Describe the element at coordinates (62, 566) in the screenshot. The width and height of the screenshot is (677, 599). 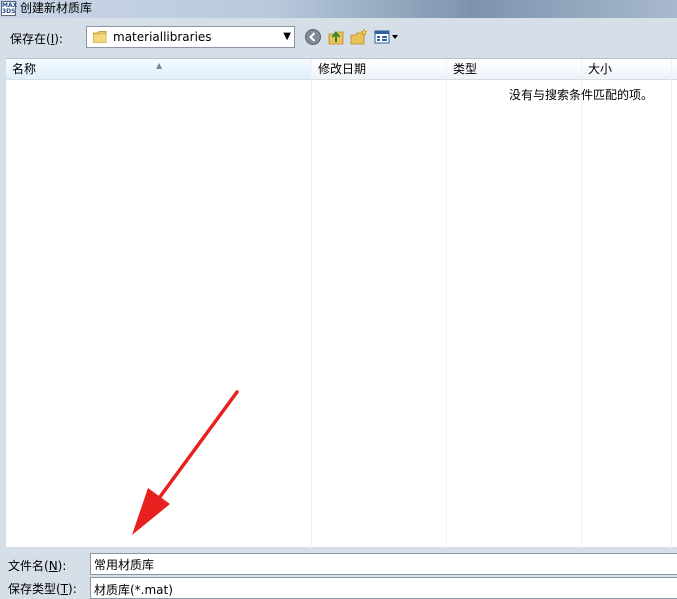
I see `file-name-label-suffix: ):` at that location.